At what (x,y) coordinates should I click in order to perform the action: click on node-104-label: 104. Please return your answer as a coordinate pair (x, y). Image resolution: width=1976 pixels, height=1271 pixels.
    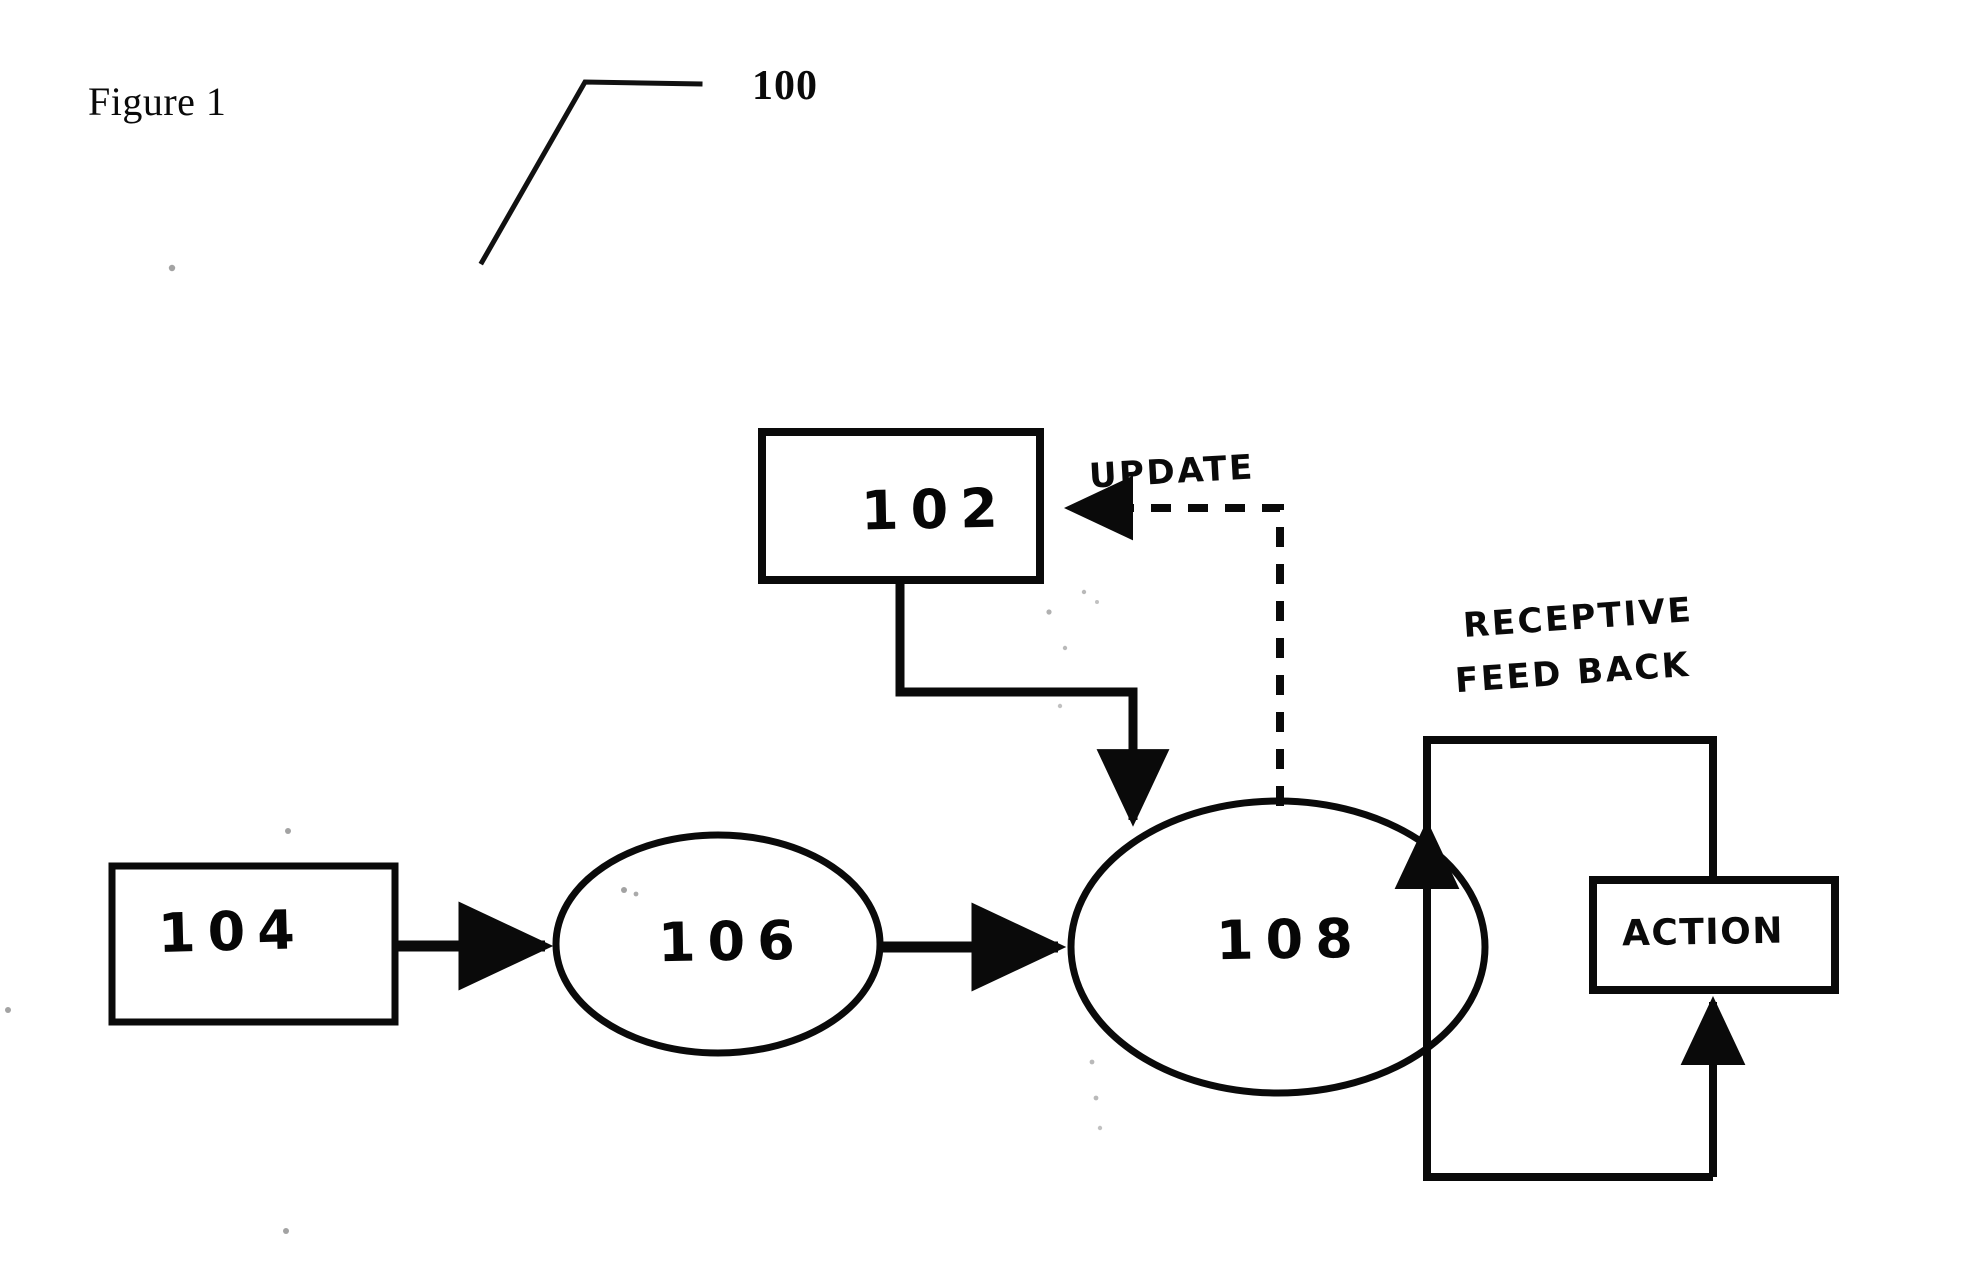
    Looking at the image, I should click on (232, 931).